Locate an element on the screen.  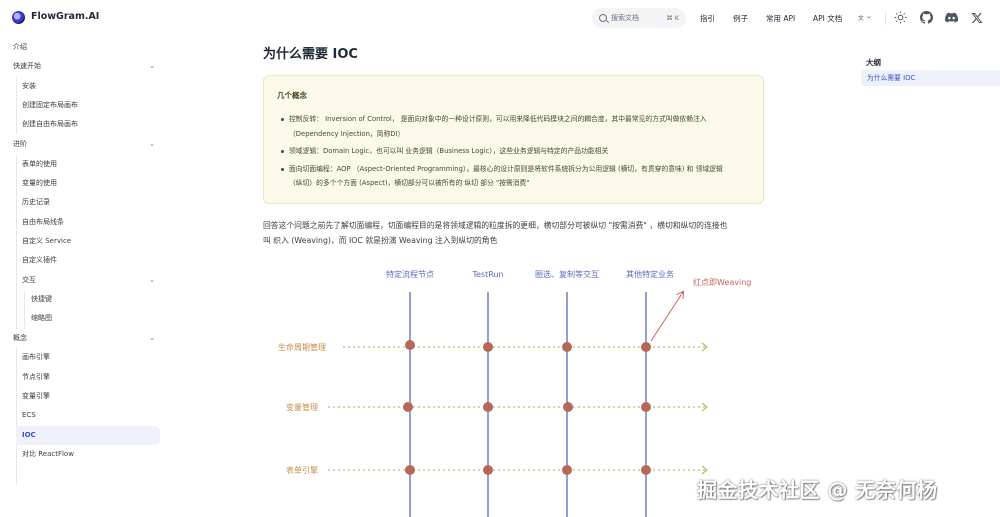
search-button: 搜索文档 ⌘ K is located at coordinates (639, 18).